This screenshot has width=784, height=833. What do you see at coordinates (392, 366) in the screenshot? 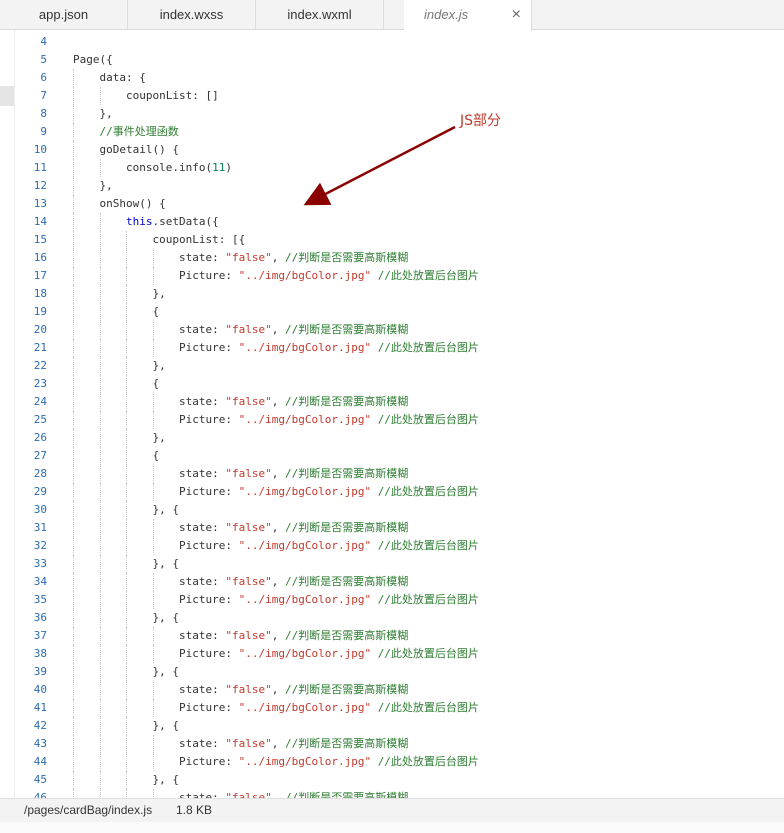
I see `code-line: 22},` at bounding box center [392, 366].